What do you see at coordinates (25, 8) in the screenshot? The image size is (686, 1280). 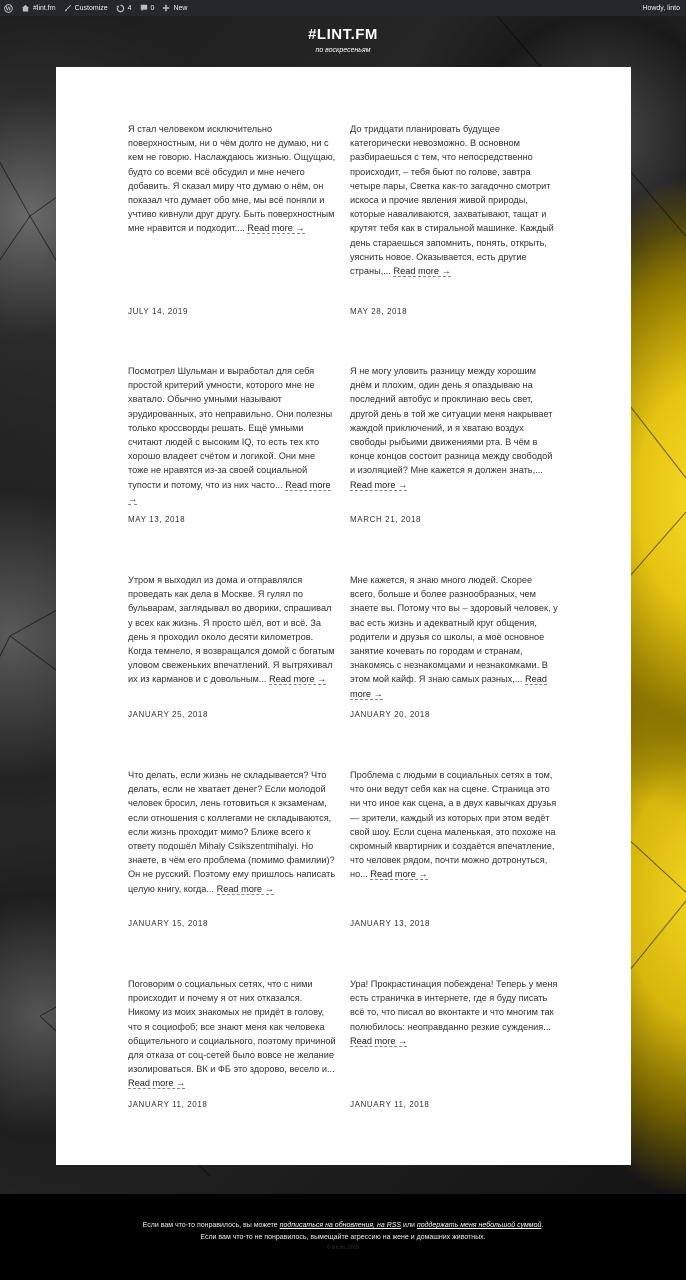 I see `home-icon` at bounding box center [25, 8].